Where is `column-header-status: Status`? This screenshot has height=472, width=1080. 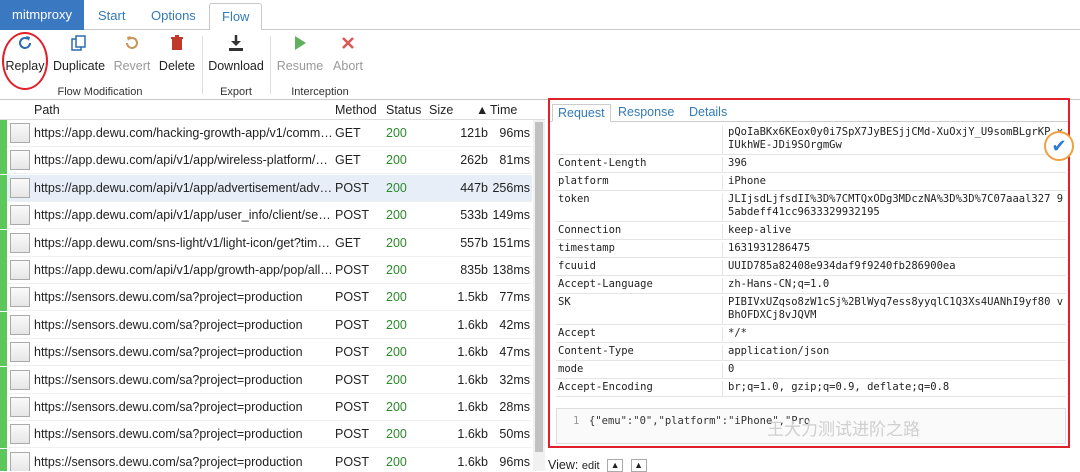 column-header-status: Status is located at coordinates (403, 110).